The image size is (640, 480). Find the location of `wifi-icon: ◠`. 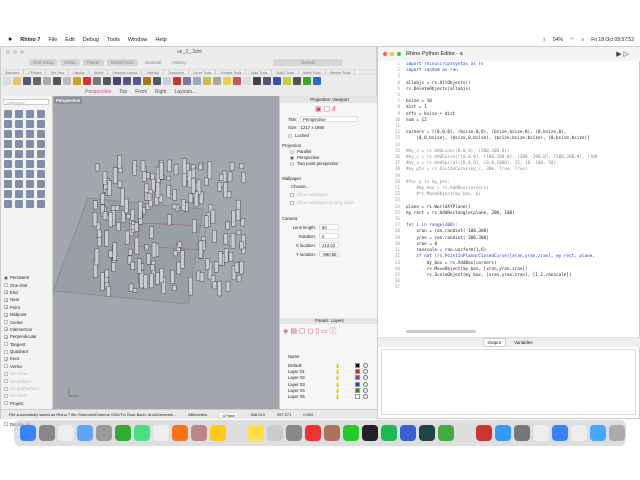

wifi-icon: ◠ is located at coordinates (572, 40).